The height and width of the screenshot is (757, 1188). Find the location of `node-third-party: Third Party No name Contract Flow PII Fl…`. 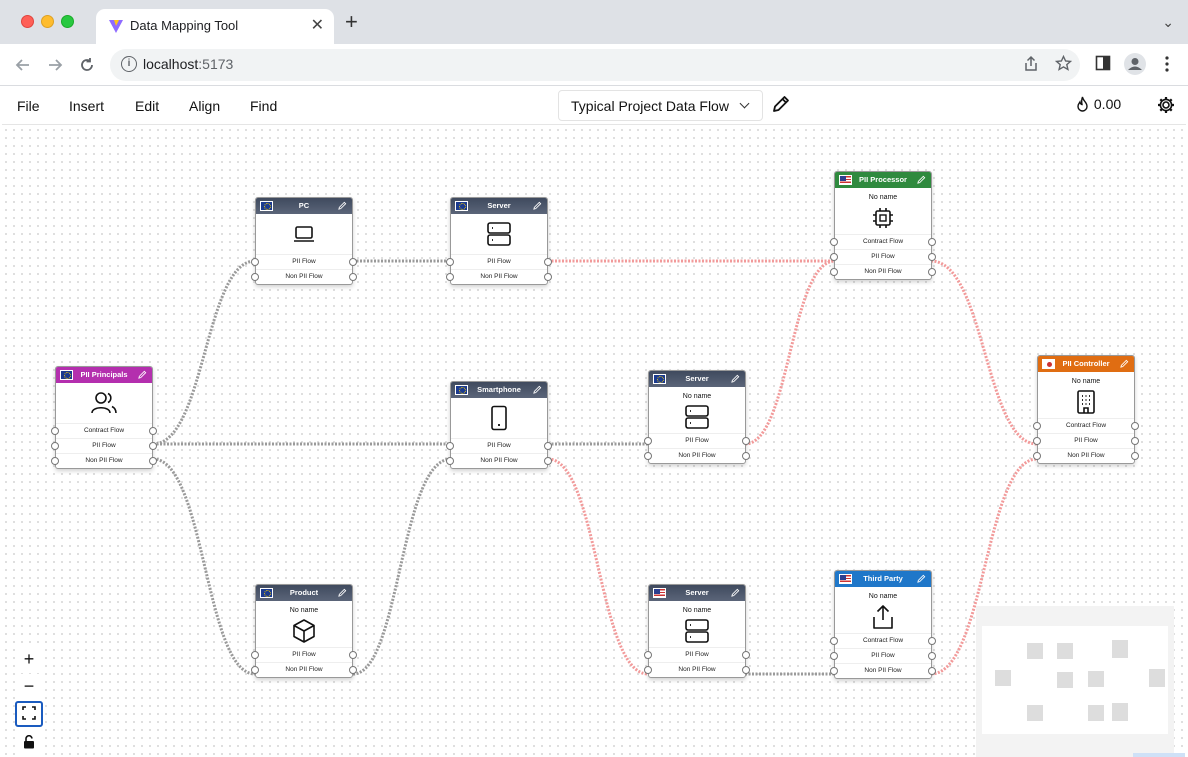

node-third-party: Third Party No name Contract Flow PII Fl… is located at coordinates (883, 624).